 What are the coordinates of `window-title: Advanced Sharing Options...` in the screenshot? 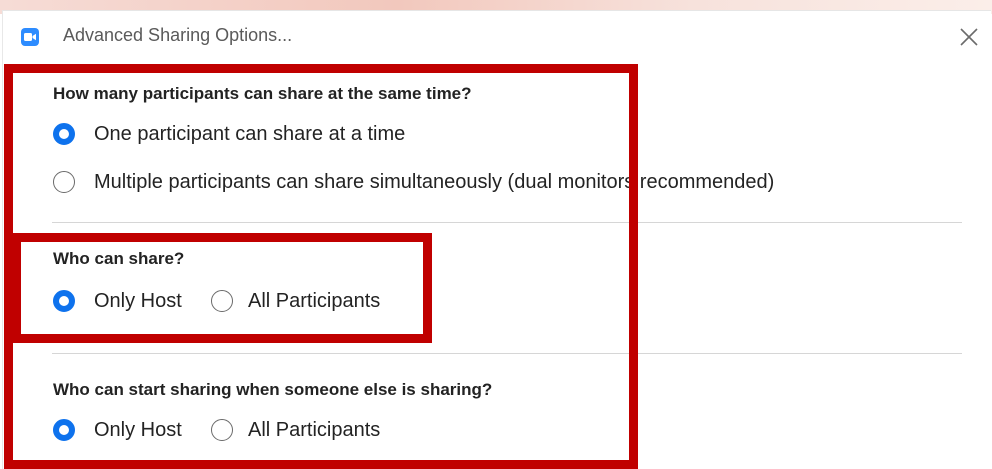 It's located at (178, 35).